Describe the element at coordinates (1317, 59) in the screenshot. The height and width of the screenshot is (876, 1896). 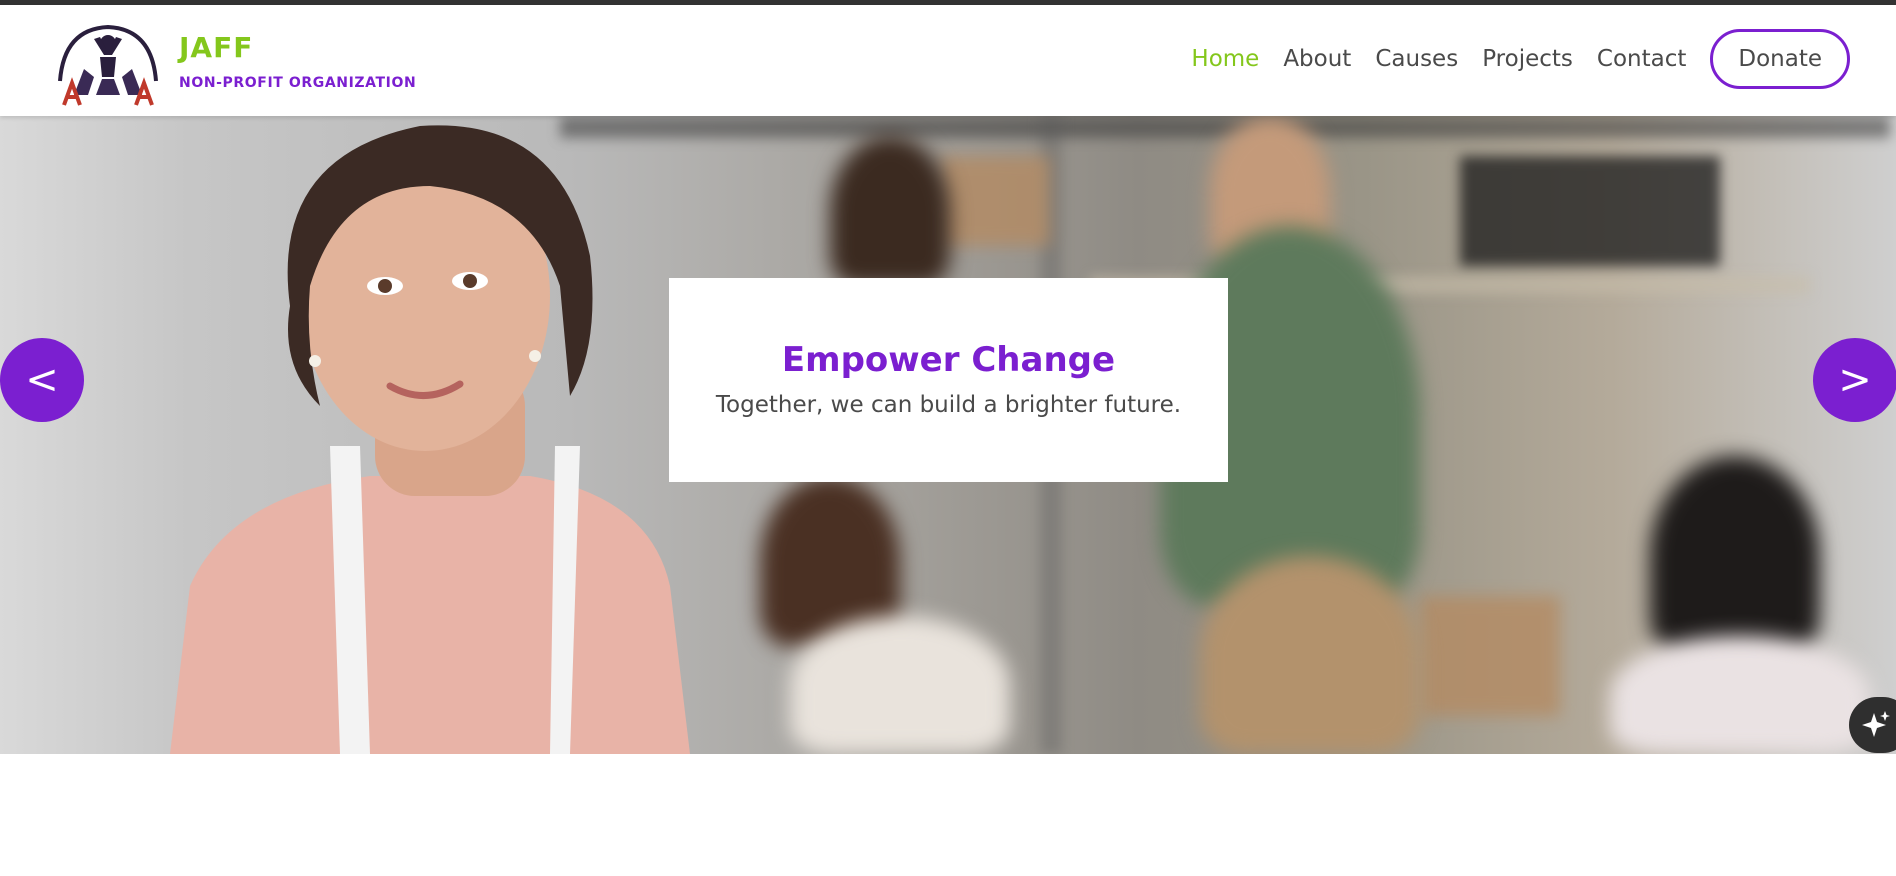
I see `nav-item-about: About` at that location.